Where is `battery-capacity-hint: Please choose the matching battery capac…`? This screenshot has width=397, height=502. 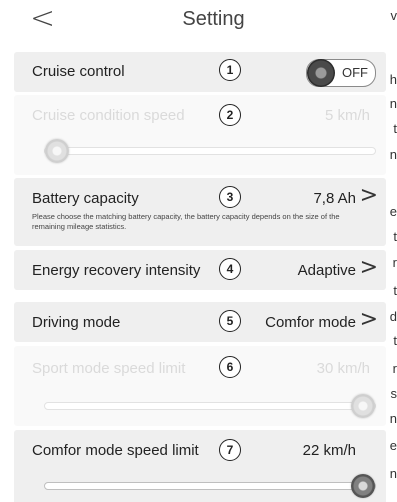 battery-capacity-hint: Please choose the matching battery capac… is located at coordinates (186, 221).